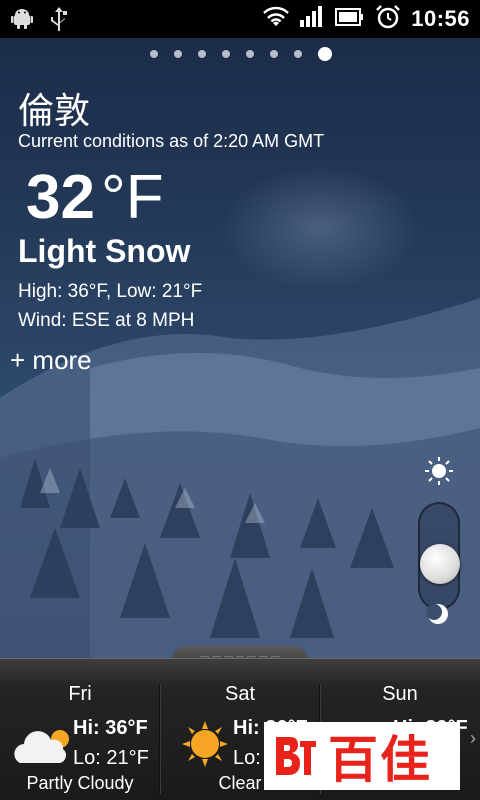 This screenshot has height=800, width=480. What do you see at coordinates (54, 111) in the screenshot?
I see `city-name: 倫敦` at bounding box center [54, 111].